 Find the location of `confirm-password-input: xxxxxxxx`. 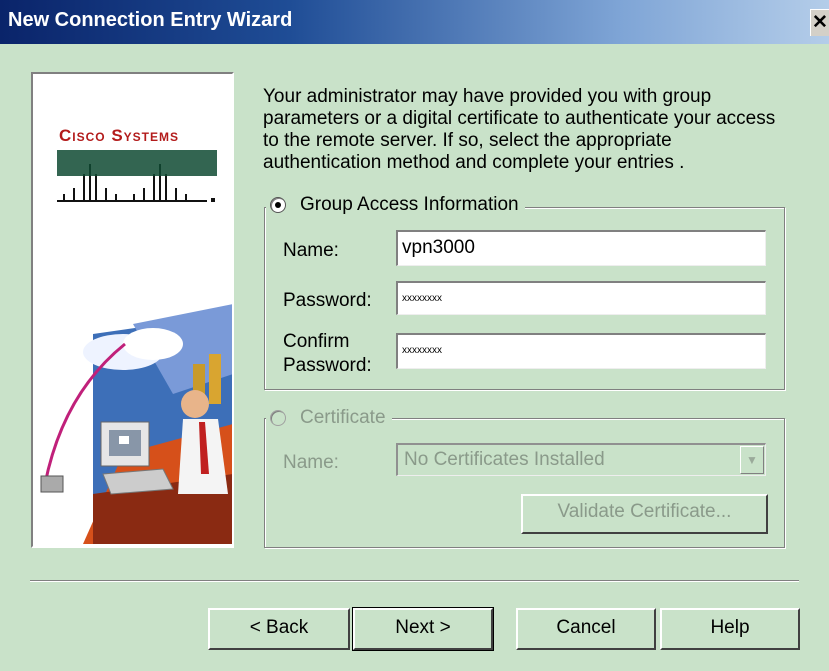

confirm-password-input: xxxxxxxx is located at coordinates (581, 351).